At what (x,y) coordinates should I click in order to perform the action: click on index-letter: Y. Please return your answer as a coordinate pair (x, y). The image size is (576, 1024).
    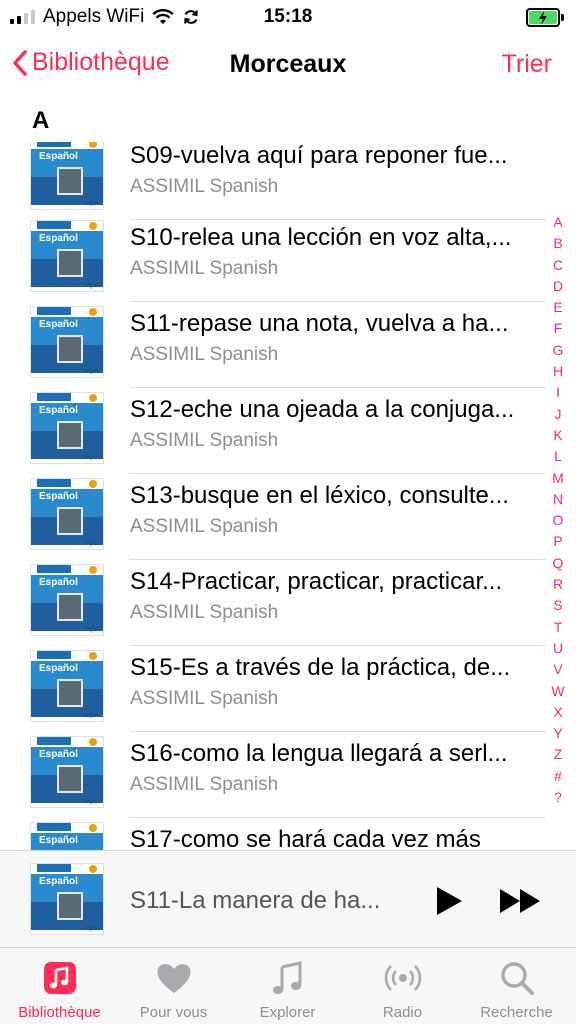
    Looking at the image, I should click on (558, 733).